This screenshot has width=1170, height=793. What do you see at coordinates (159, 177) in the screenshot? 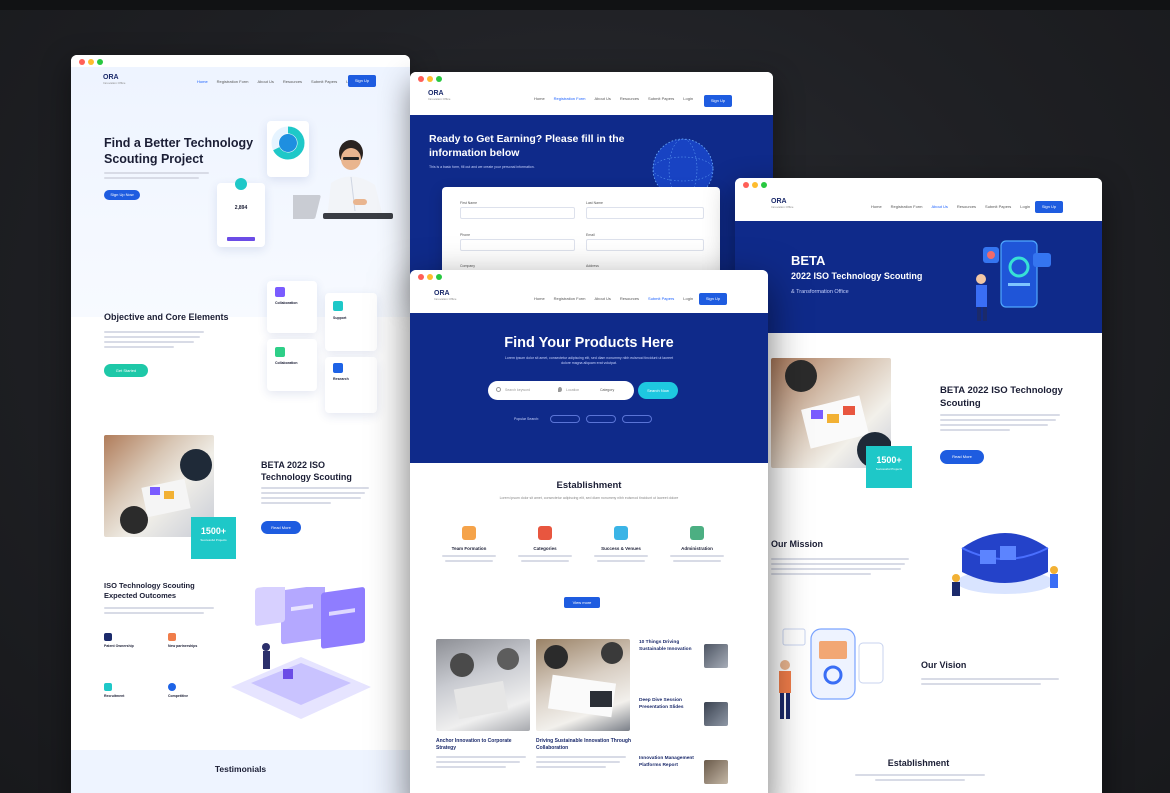
I see `hero-description` at bounding box center [159, 177].